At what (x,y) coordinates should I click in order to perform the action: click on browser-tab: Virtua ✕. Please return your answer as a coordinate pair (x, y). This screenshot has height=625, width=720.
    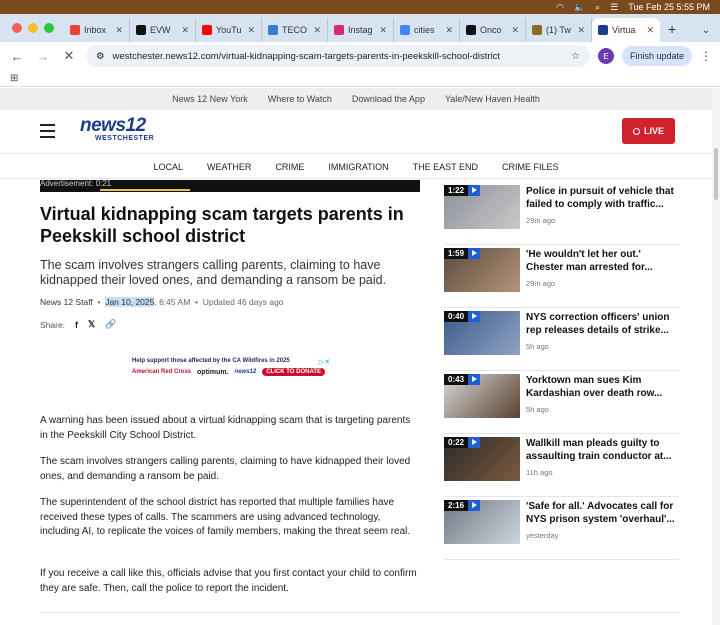
    Looking at the image, I should click on (626, 30).